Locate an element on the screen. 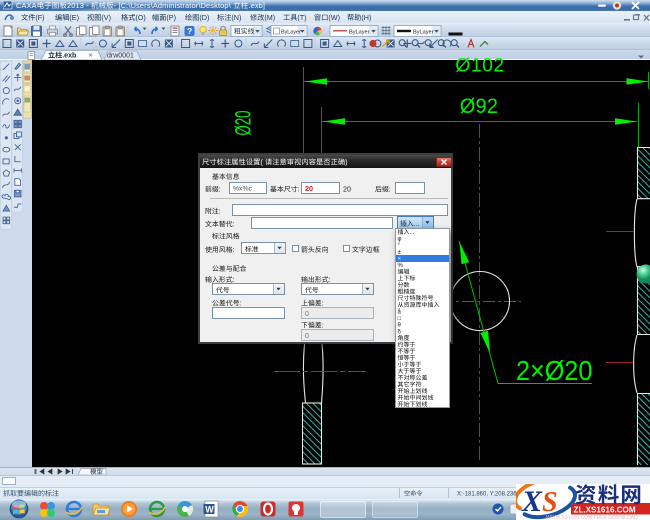  svg-text: S is located at coordinates (550, 502).